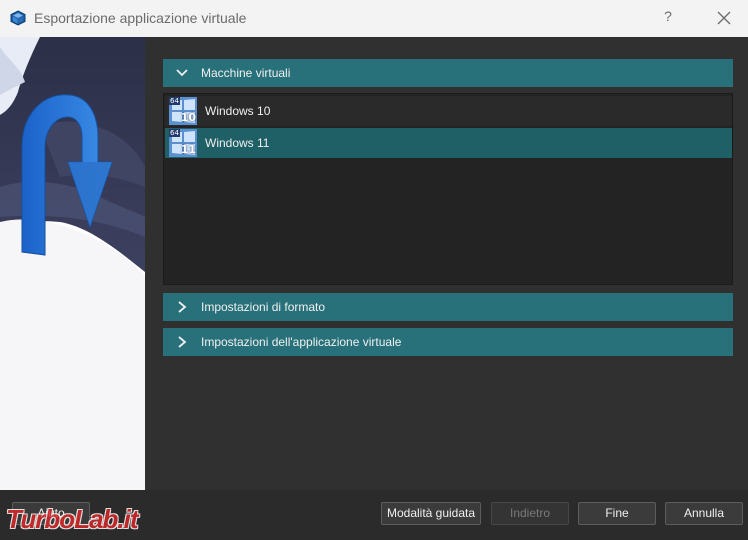 The image size is (748, 540). I want to click on close-icon, so click(724, 18).